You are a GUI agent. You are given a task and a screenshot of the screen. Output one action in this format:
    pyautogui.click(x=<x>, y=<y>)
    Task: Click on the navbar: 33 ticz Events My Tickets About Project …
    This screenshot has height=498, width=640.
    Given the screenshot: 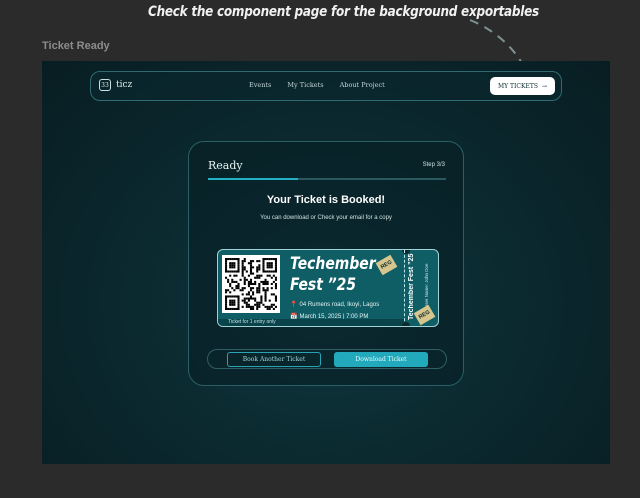 What is the action you would take?
    pyautogui.click(x=326, y=86)
    